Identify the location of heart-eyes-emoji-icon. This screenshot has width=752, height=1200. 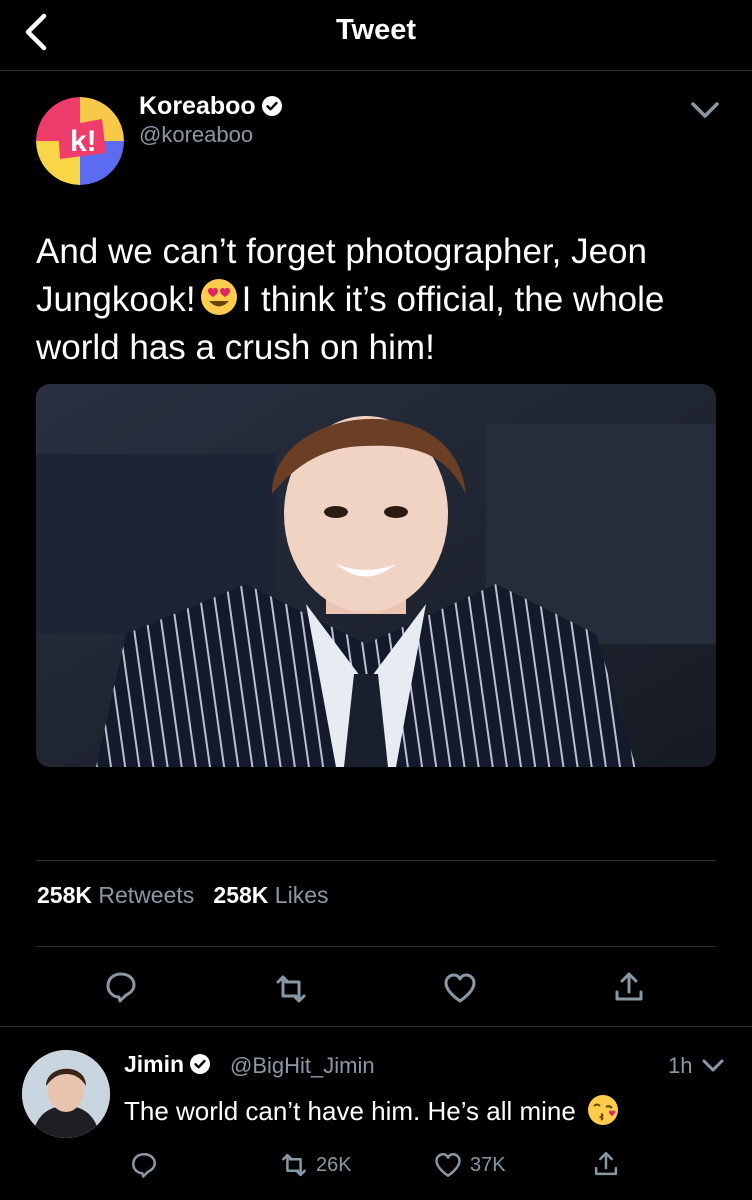
(219, 297).